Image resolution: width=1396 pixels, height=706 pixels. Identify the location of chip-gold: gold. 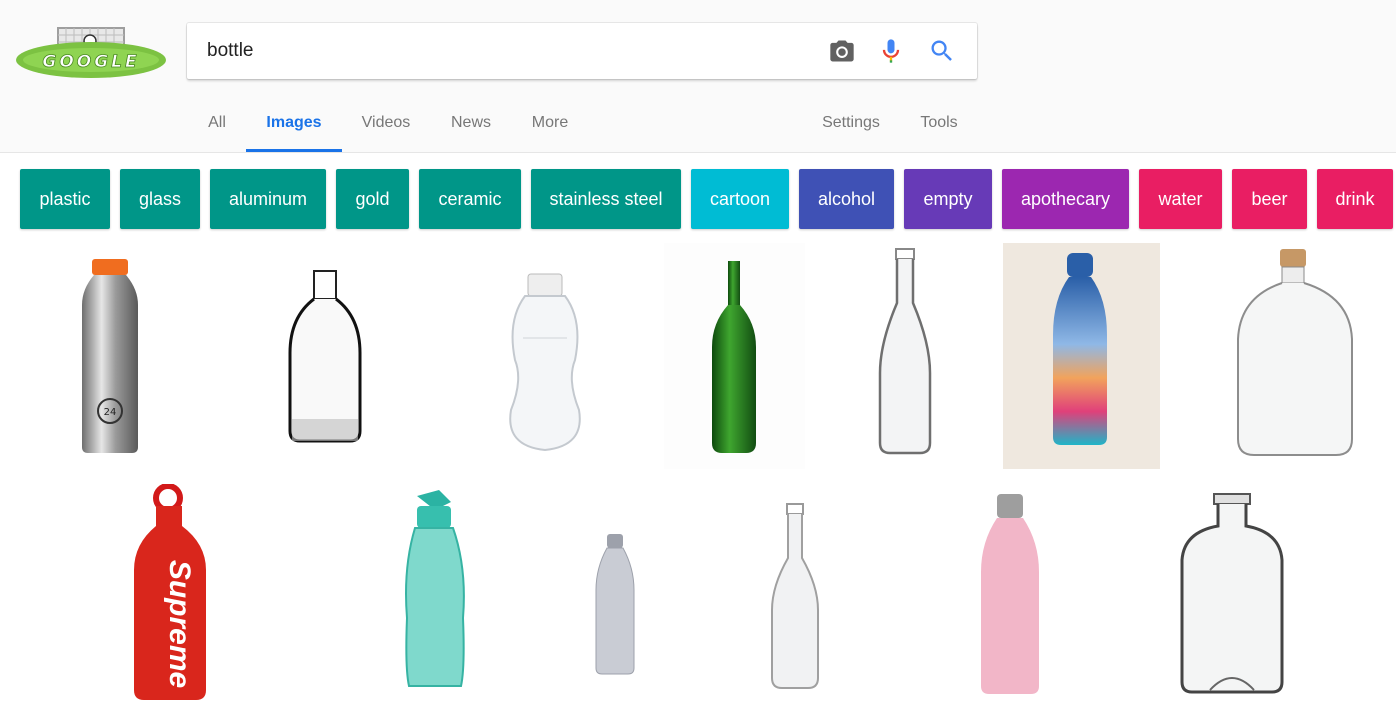
(372, 199).